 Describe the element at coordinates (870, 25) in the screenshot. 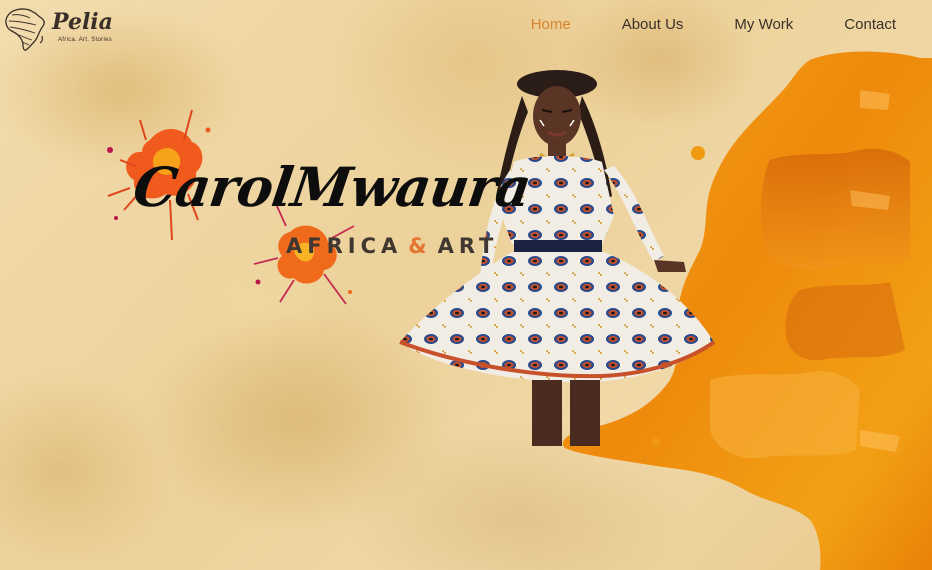

I see `nav-contact: Contact` at that location.